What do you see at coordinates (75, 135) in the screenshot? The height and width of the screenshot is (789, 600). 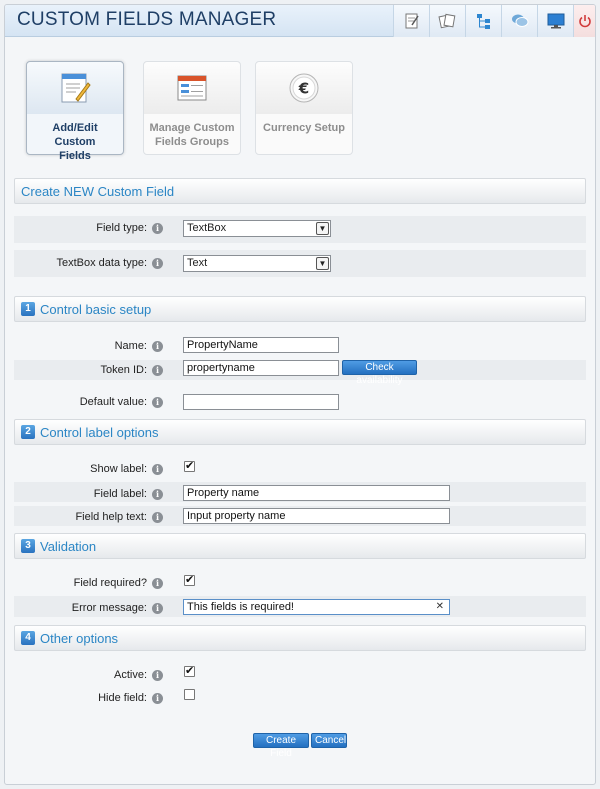 I see `tile-label-line1: Add/Edit Custom` at bounding box center [75, 135].